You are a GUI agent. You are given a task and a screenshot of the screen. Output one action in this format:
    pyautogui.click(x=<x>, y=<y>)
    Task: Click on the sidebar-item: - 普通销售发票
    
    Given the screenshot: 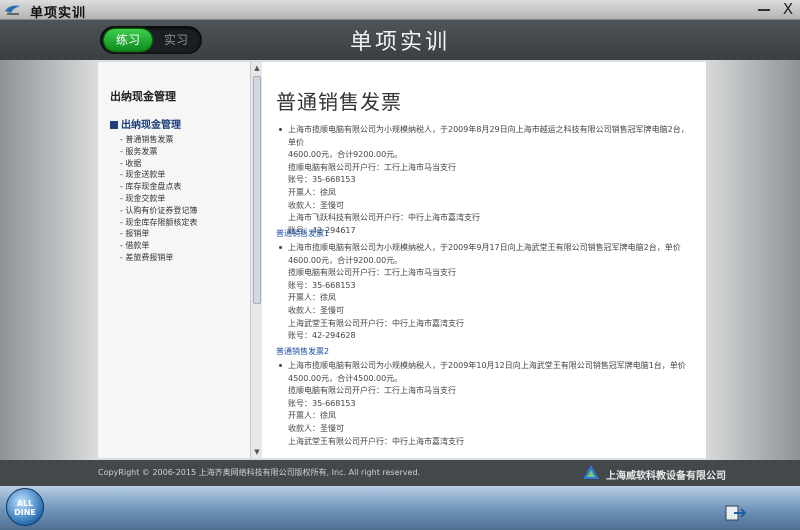 What is the action you would take?
    pyautogui.click(x=158, y=140)
    